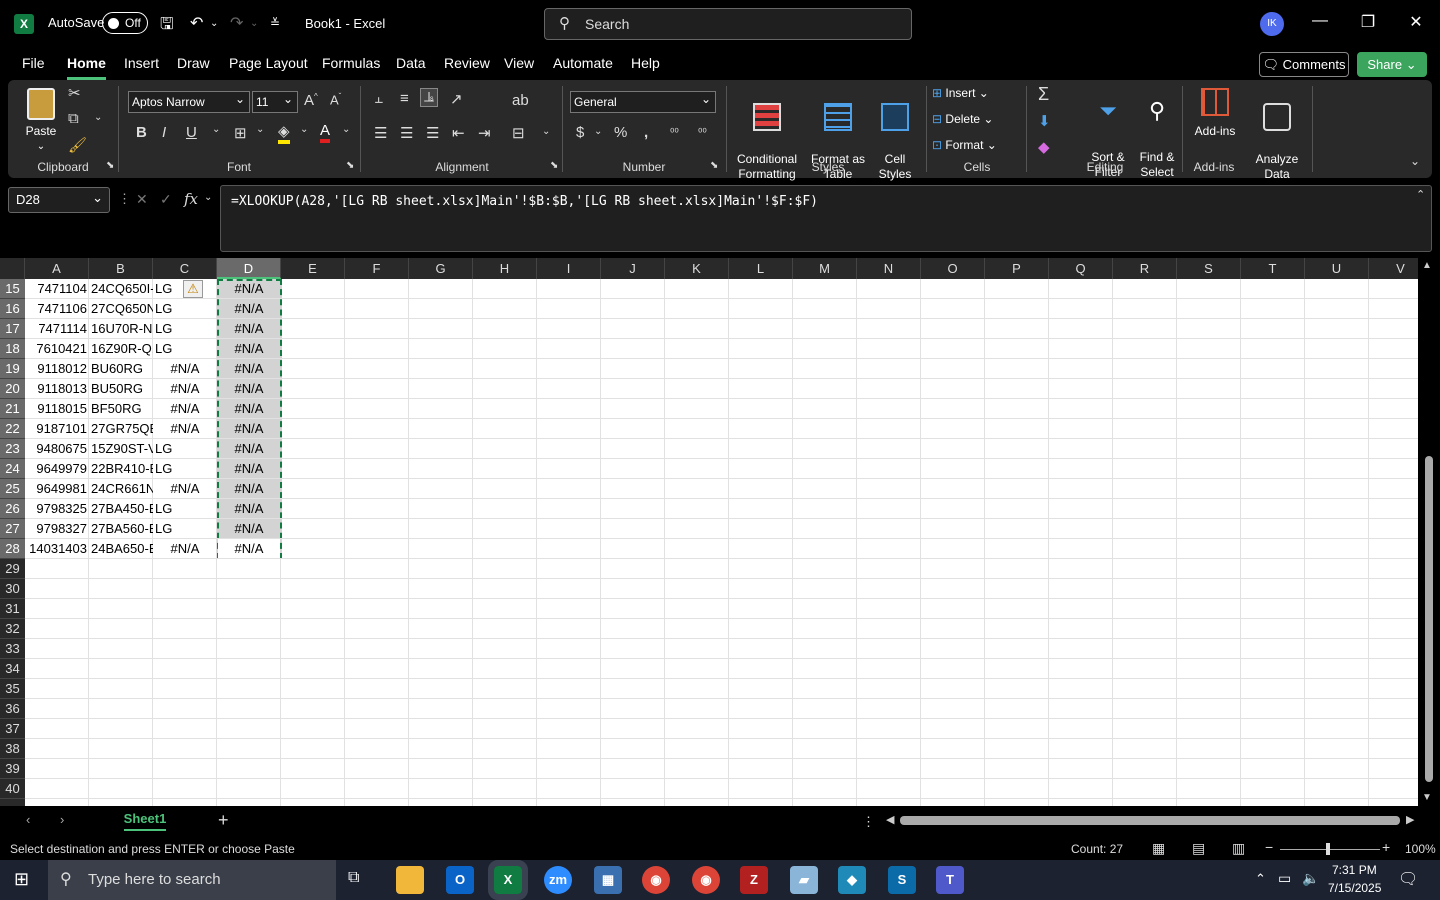  I want to click on cell-d15: #N/A, so click(249, 289).